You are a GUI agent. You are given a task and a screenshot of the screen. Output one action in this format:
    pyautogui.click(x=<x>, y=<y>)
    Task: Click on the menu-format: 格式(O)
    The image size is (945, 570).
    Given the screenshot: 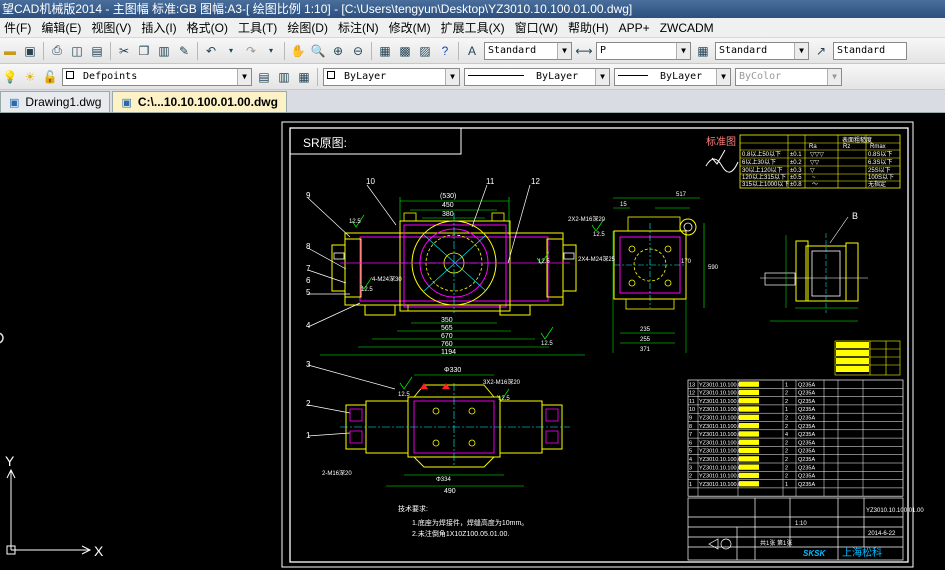 What is the action you would take?
    pyautogui.click(x=208, y=27)
    